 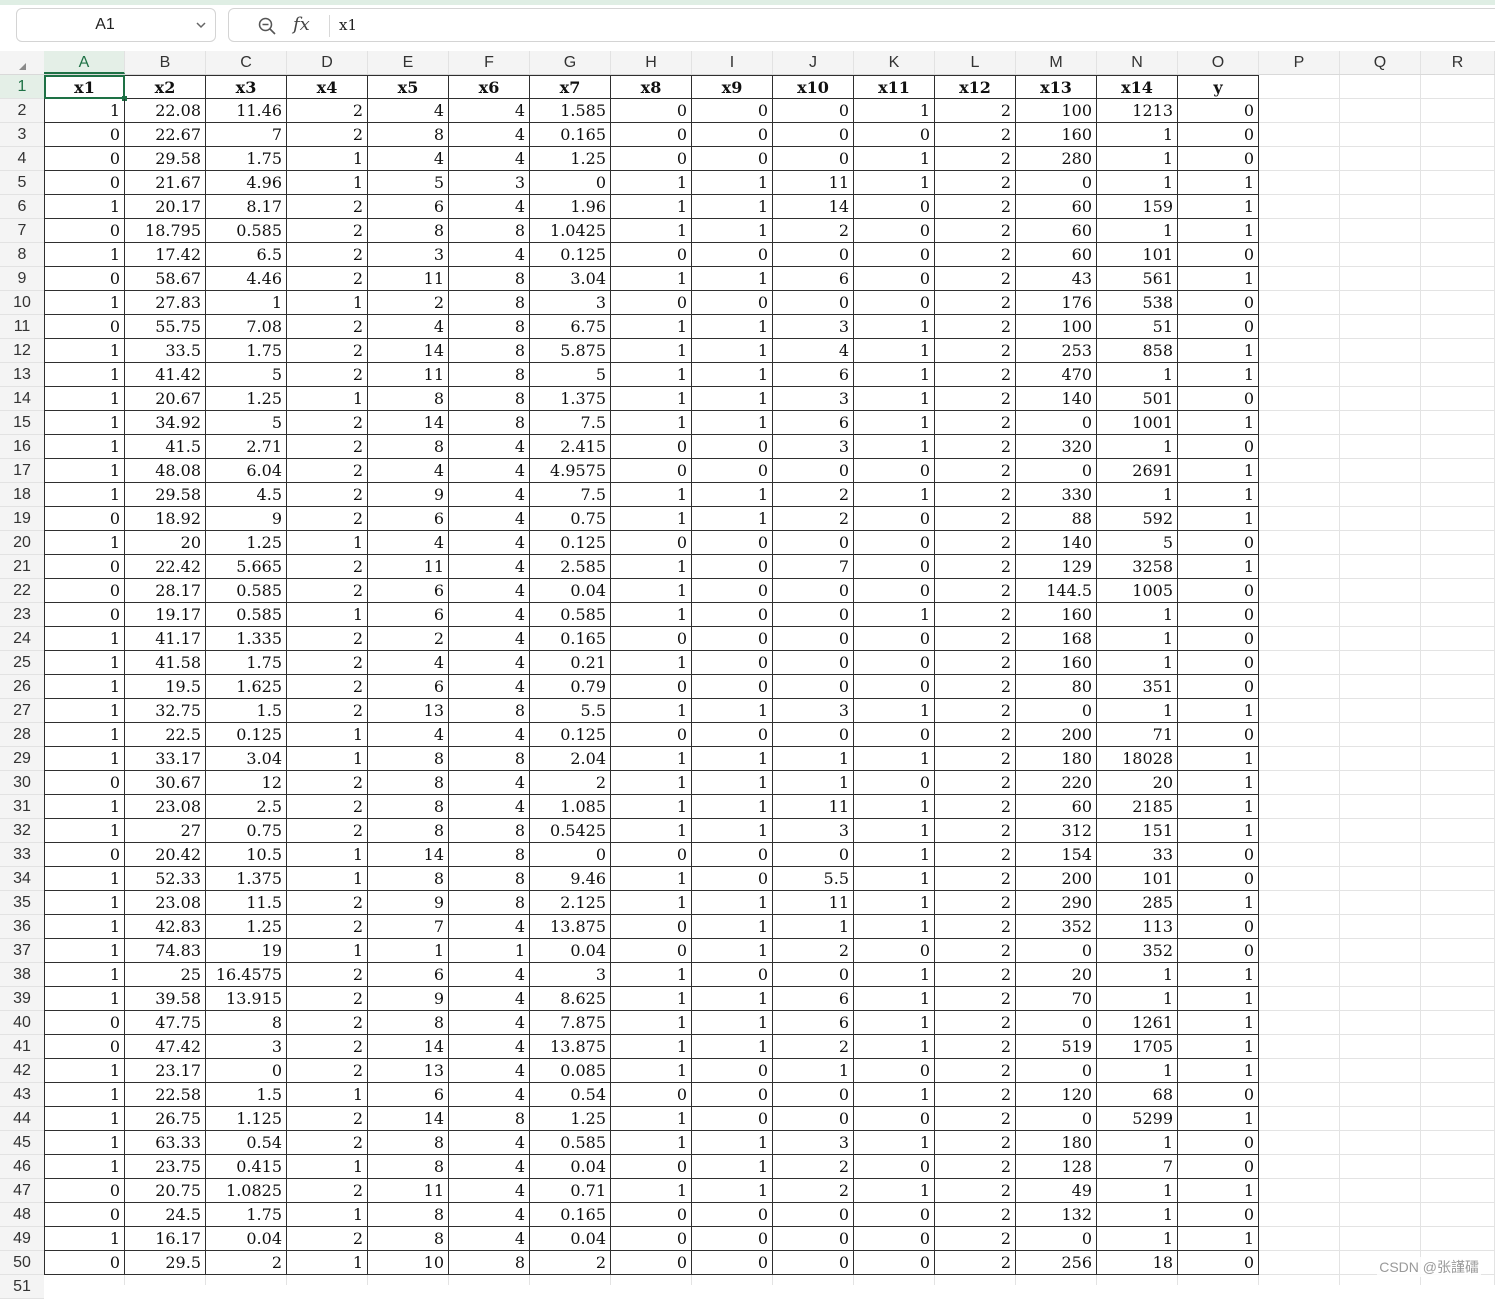 What do you see at coordinates (1056, 62) in the screenshot?
I see `column-header-m: M` at bounding box center [1056, 62].